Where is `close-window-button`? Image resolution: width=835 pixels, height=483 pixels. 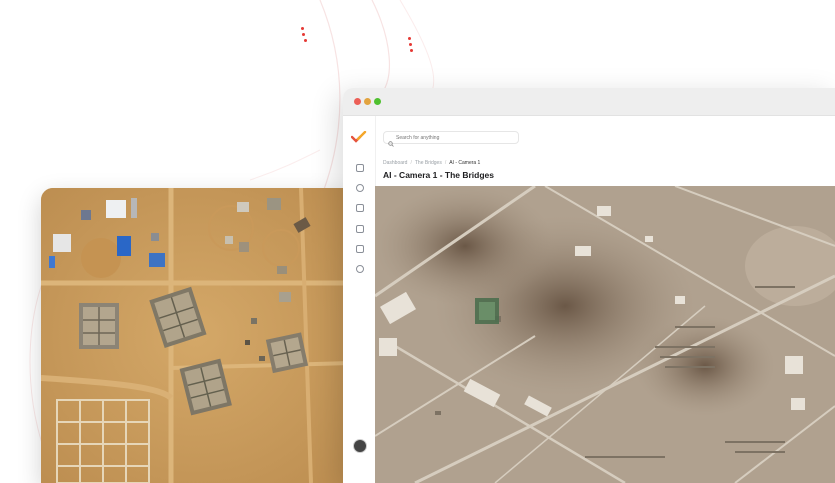
close-window-button is located at coordinates (357, 101).